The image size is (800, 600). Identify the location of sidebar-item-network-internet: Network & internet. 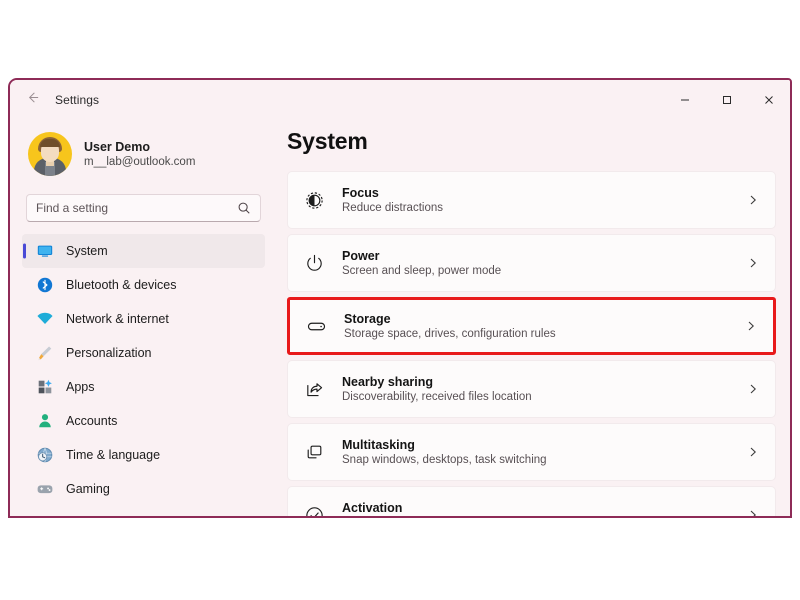
(143, 319).